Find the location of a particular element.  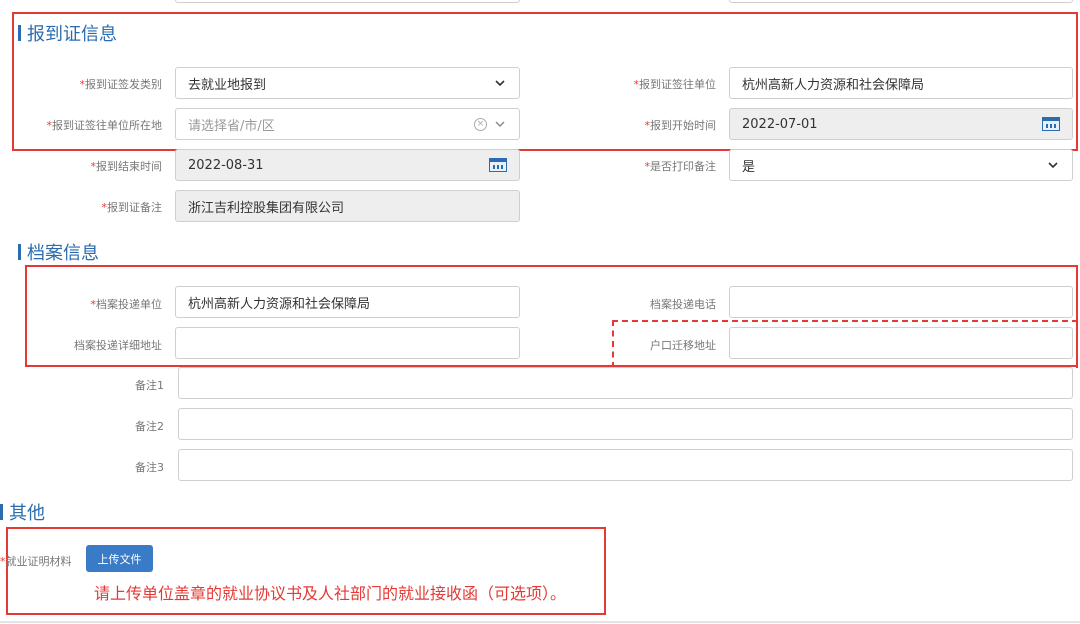

print-remark-label: *是否打印备注 is located at coordinates (680, 166).